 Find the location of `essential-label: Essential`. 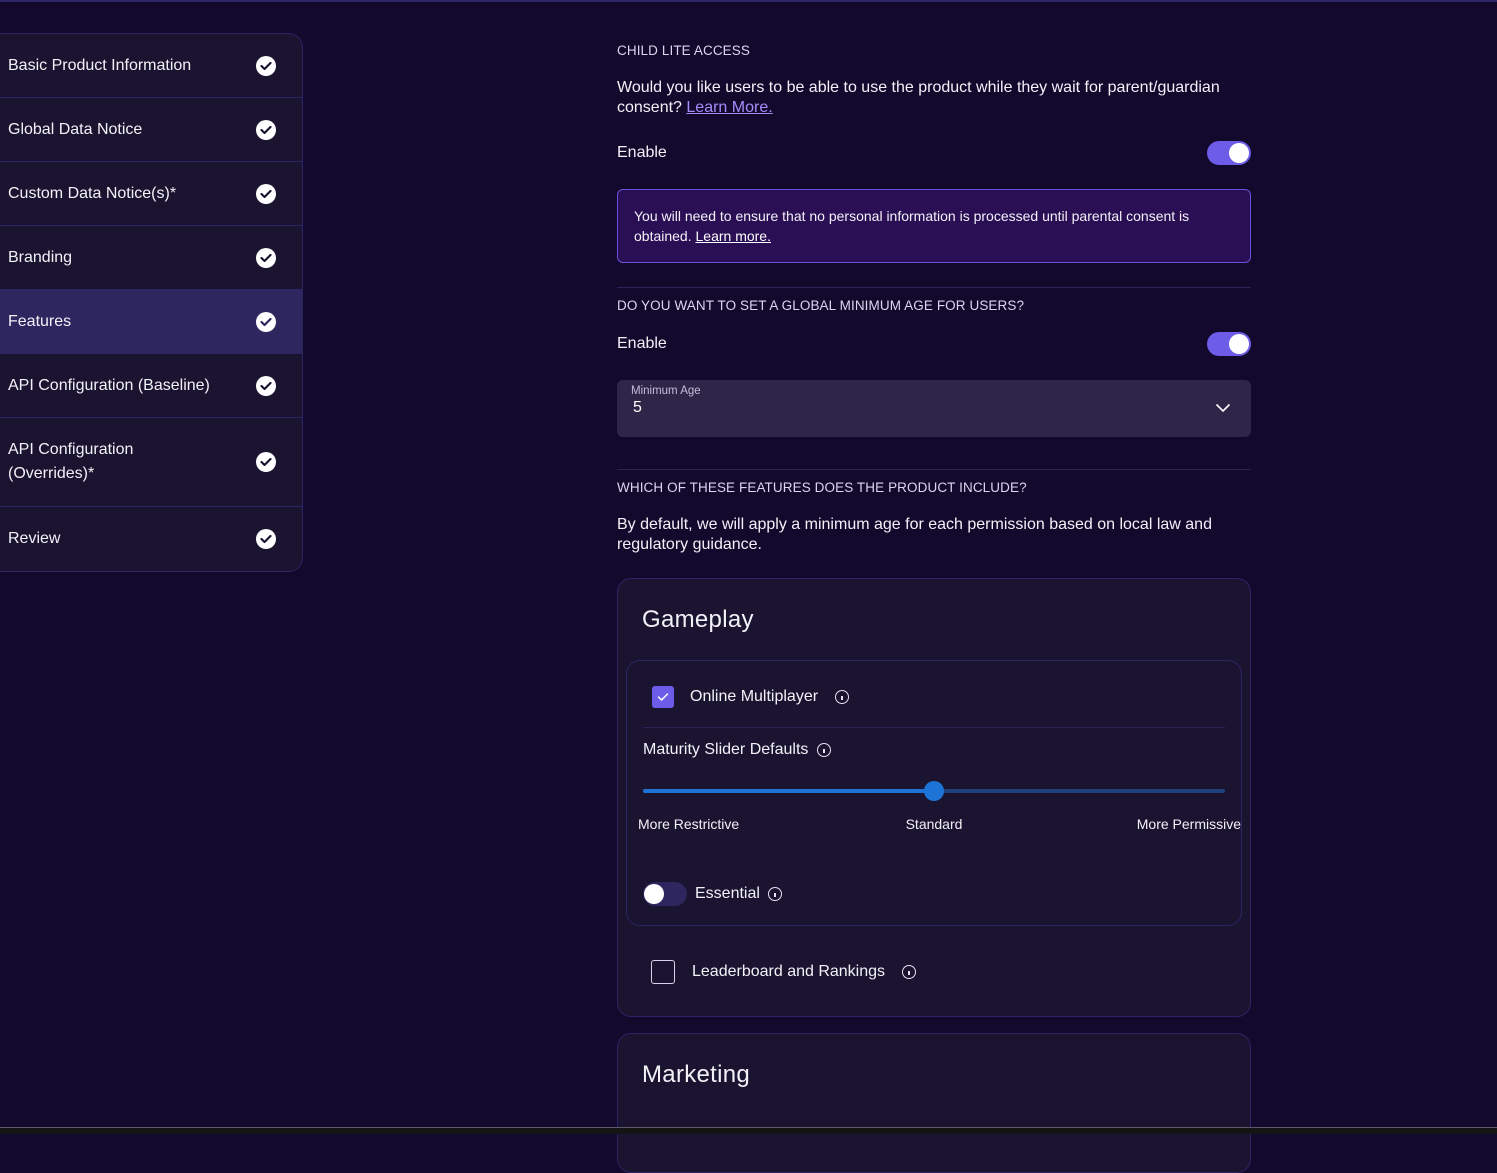

essential-label: Essential is located at coordinates (727, 893).